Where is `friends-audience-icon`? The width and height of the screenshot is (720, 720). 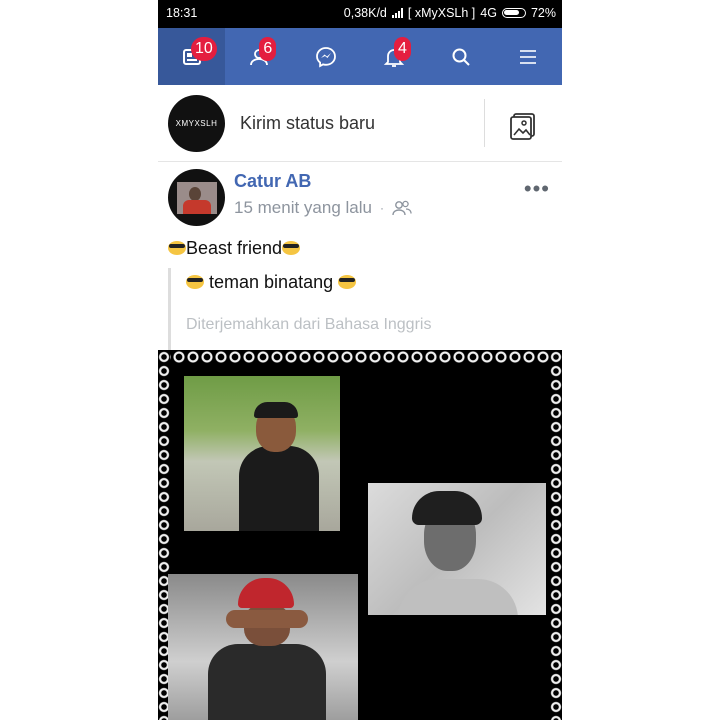
friends-audience-icon is located at coordinates (402, 208).